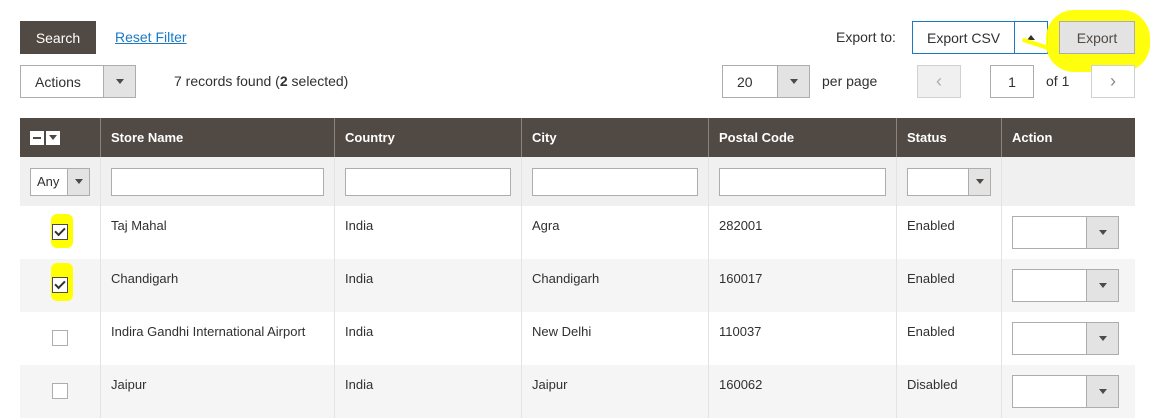 This screenshot has height=418, width=1151. Describe the element at coordinates (151, 37) in the screenshot. I see `reset-filter-link: Reset Filter` at that location.